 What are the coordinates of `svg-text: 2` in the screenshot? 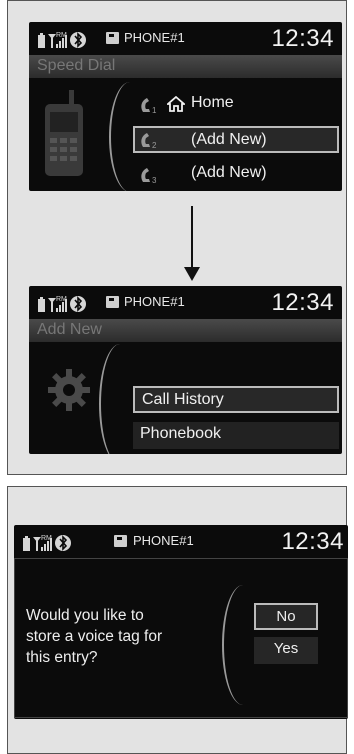 It's located at (154, 145).